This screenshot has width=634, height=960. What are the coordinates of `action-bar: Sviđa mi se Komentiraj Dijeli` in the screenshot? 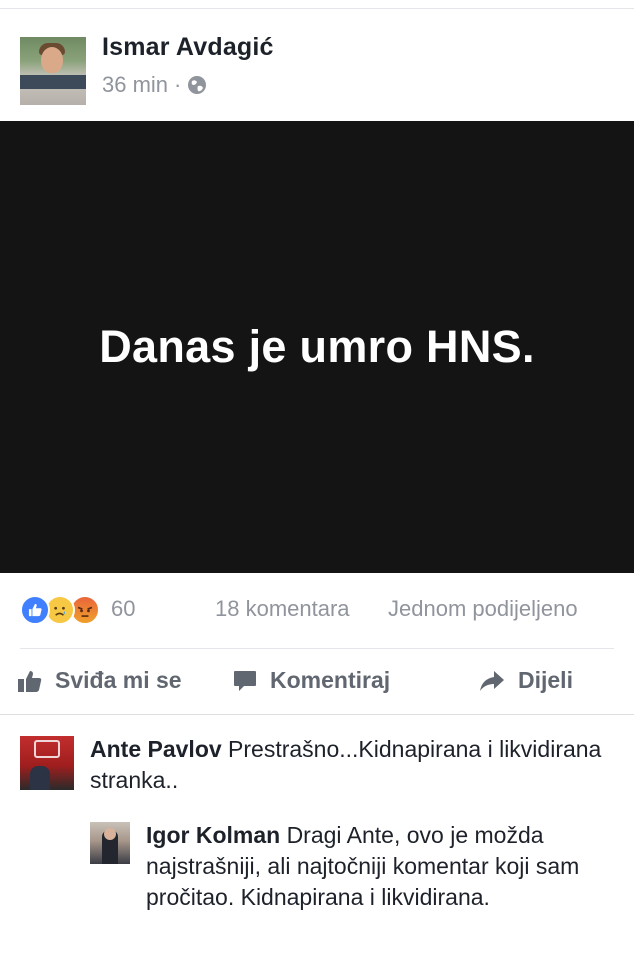 It's located at (317, 685).